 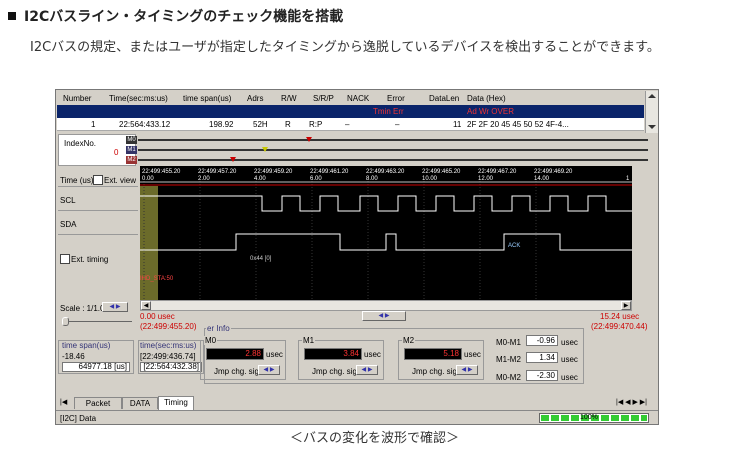 I want to click on m0-value: 2.88, so click(x=235, y=354).